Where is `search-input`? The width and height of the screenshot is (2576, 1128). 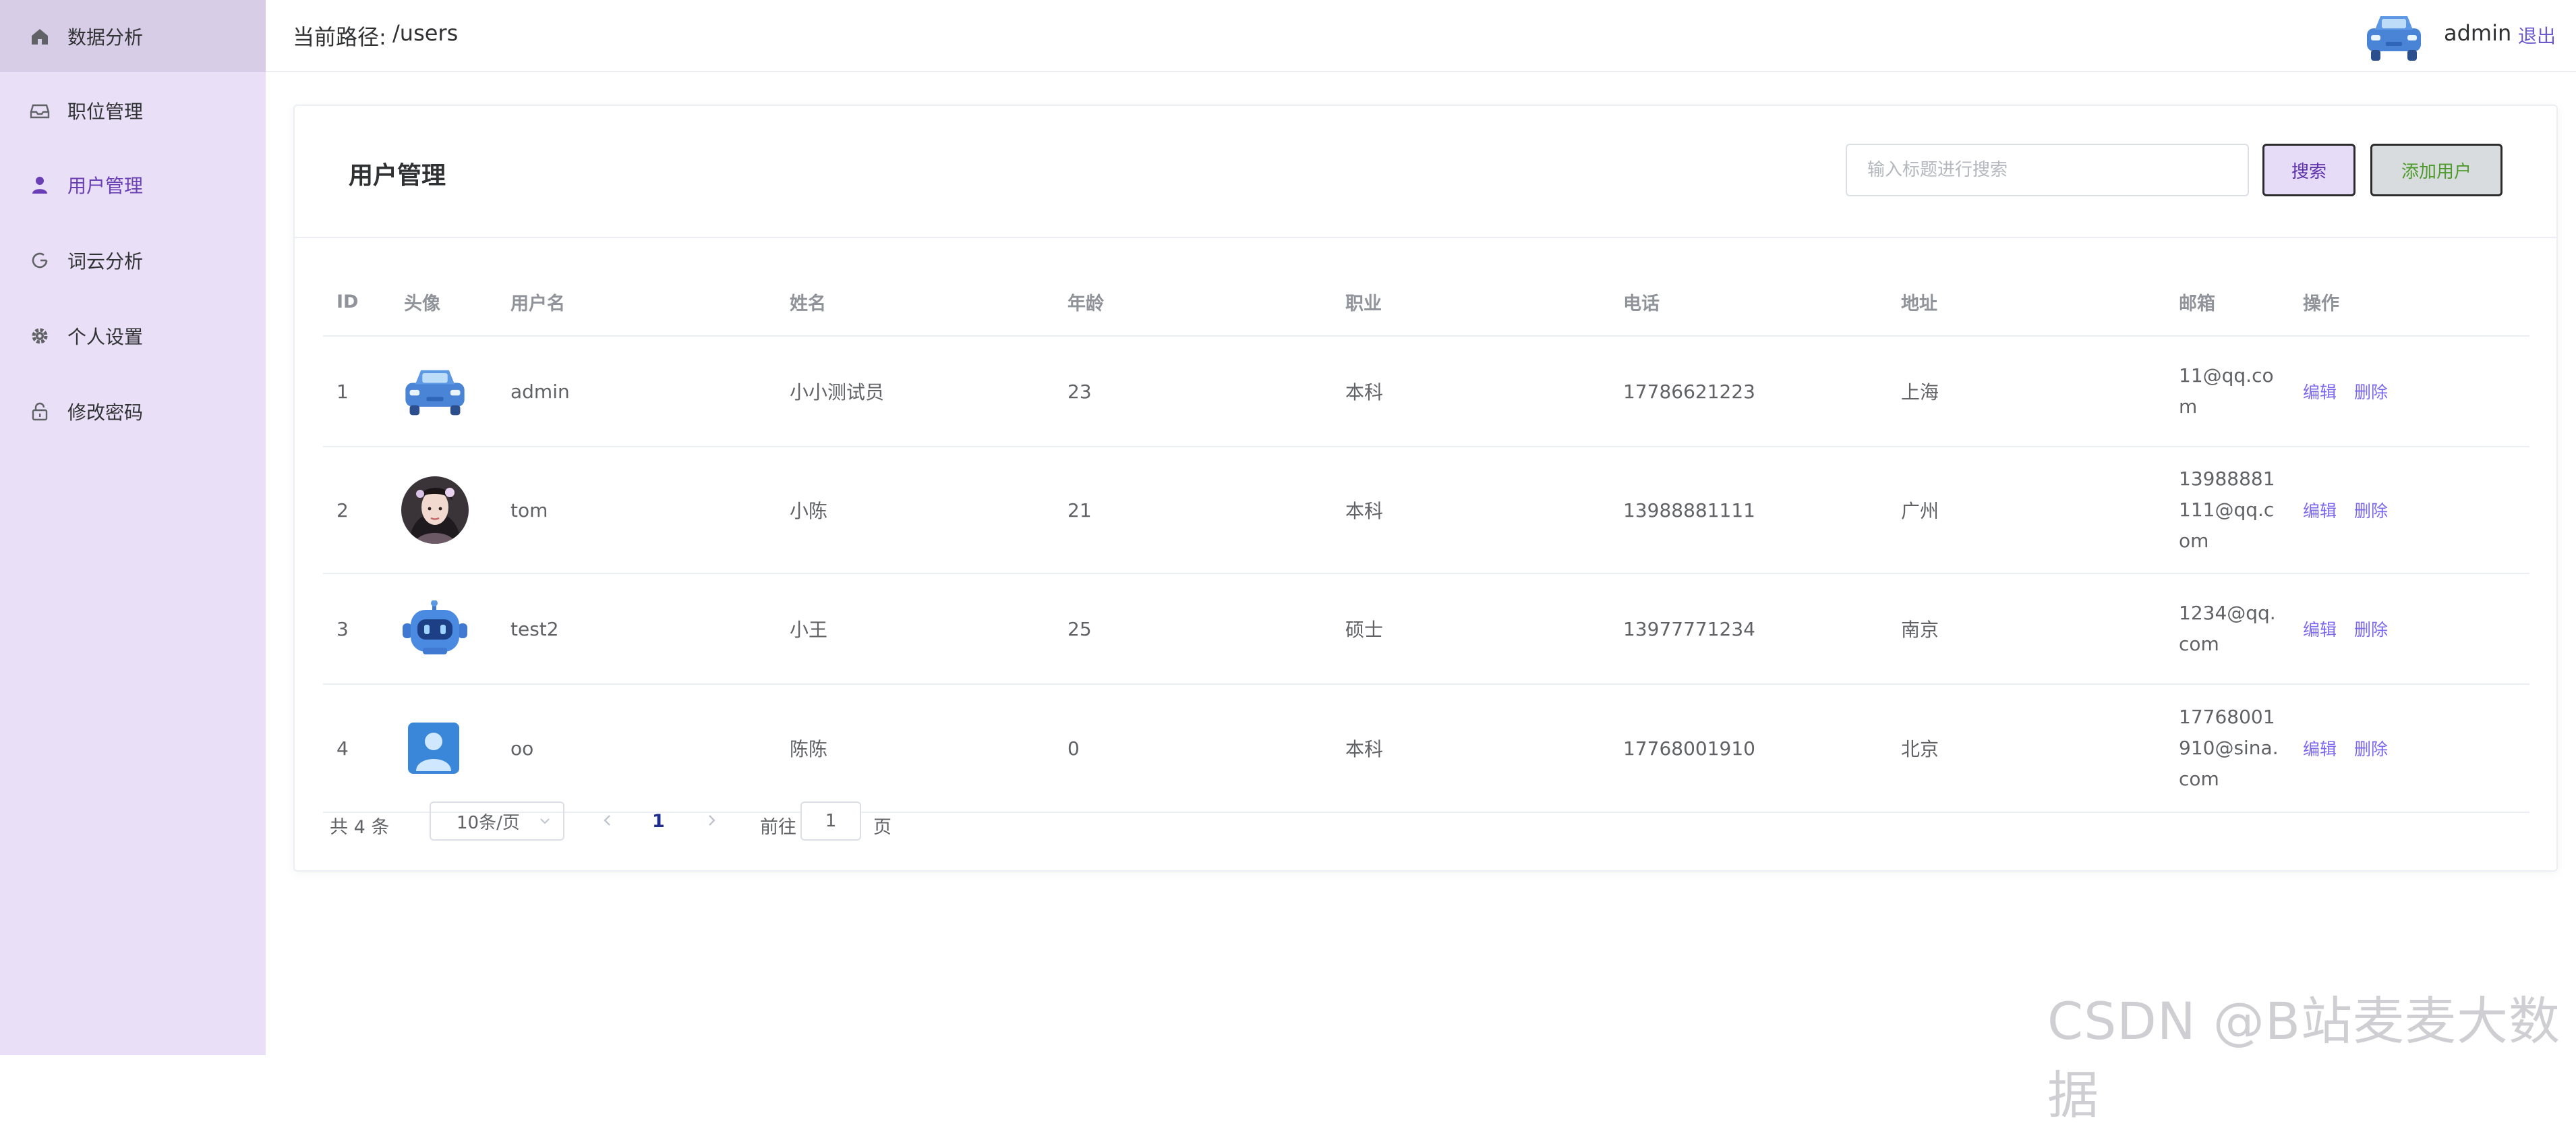
search-input is located at coordinates (2047, 170).